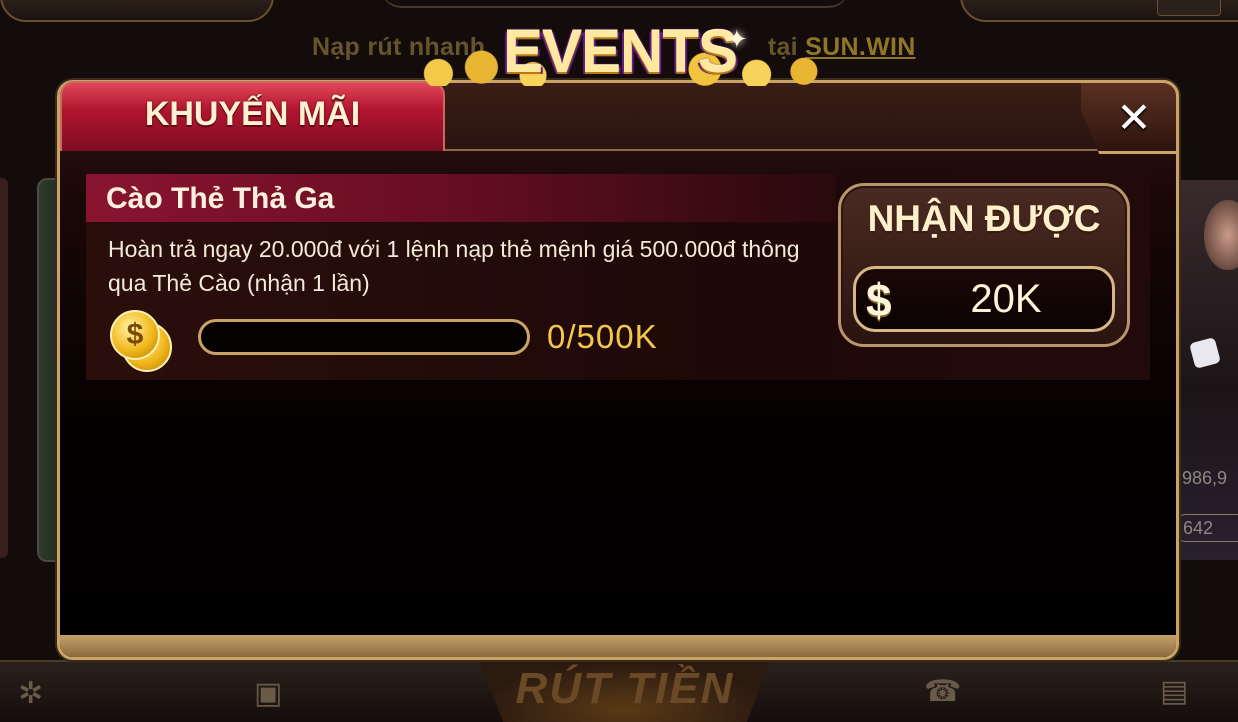 The image size is (1238, 722). I want to click on reward-label: NHẬN ĐƯỢC, so click(984, 218).